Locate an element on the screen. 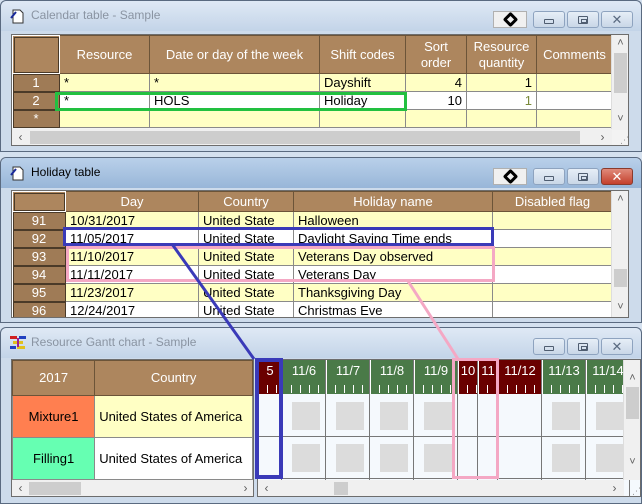  column-header-sort-order: Sort order is located at coordinates (436, 54).